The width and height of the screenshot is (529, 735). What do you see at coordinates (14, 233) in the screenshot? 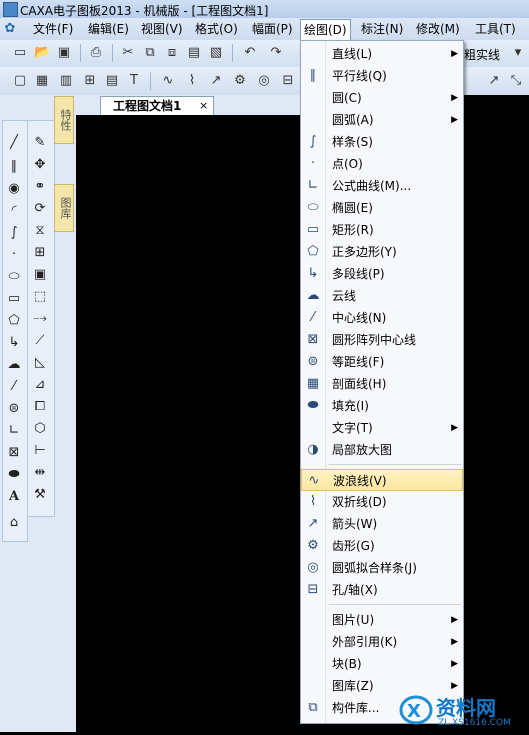
I see `spline-tool-icon: ∫` at bounding box center [14, 233].